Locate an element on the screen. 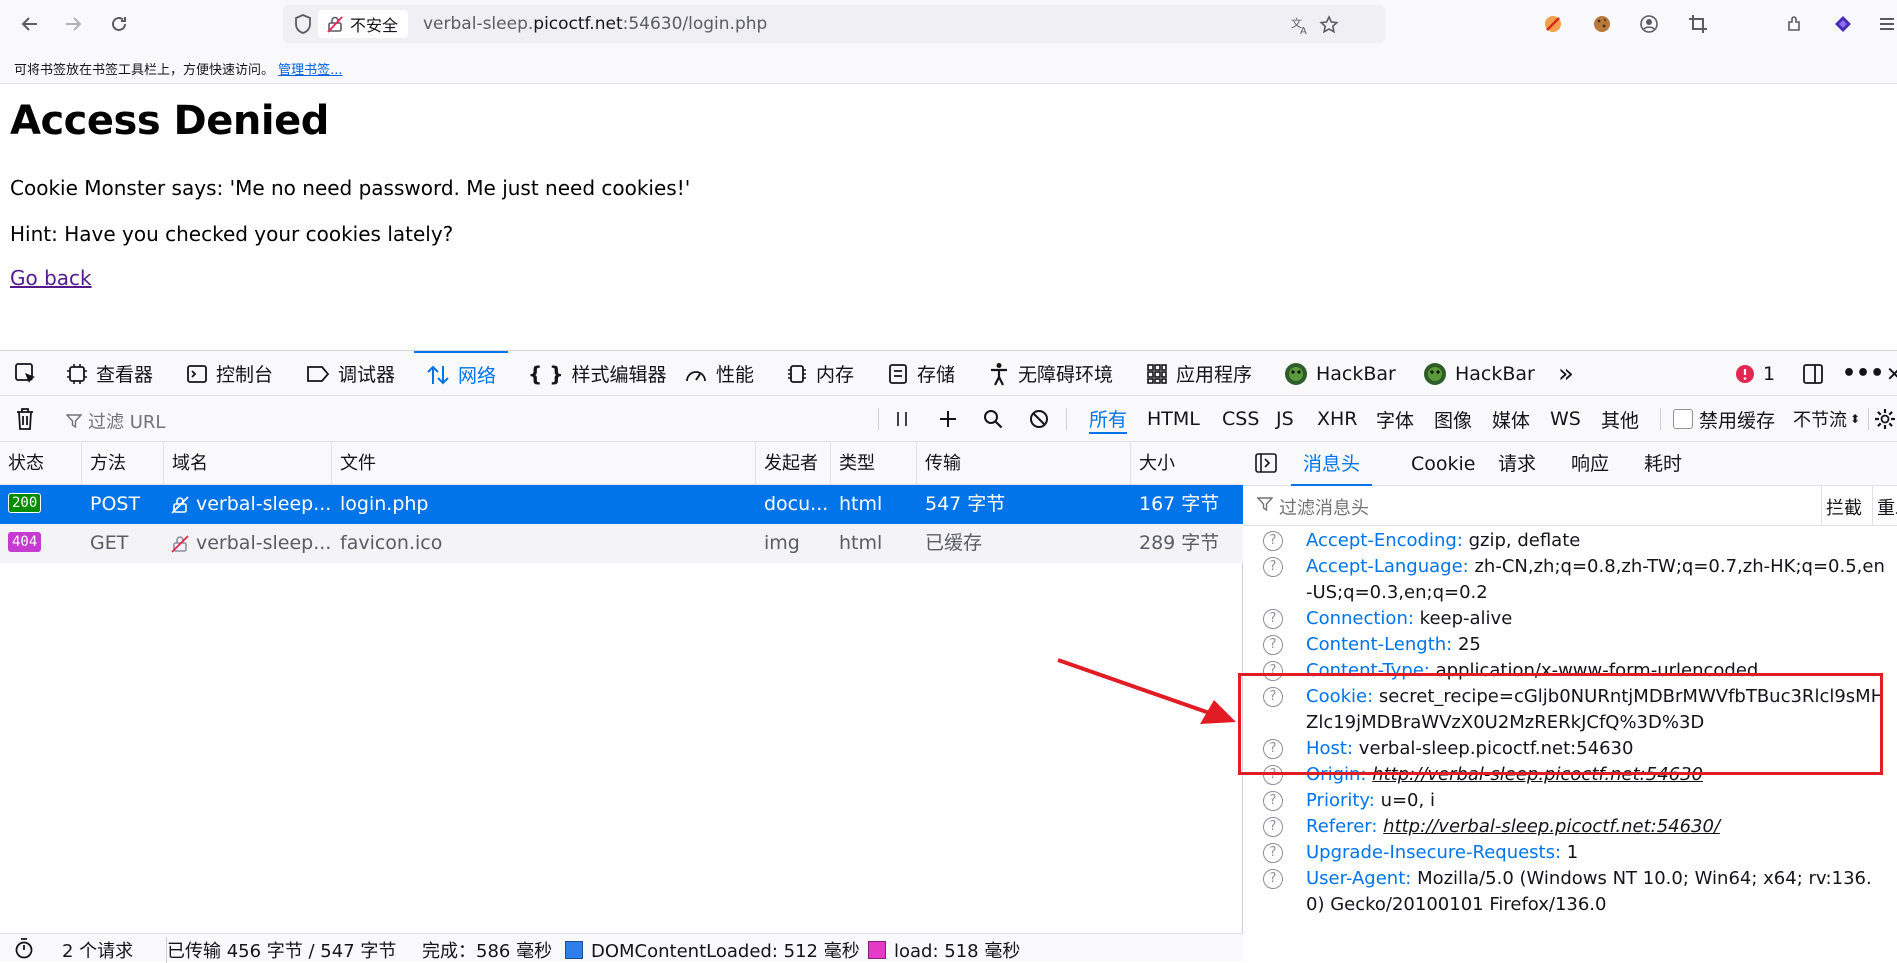 The width and height of the screenshot is (1897, 963). tab-headers: 消息头 is located at coordinates (1332, 464).